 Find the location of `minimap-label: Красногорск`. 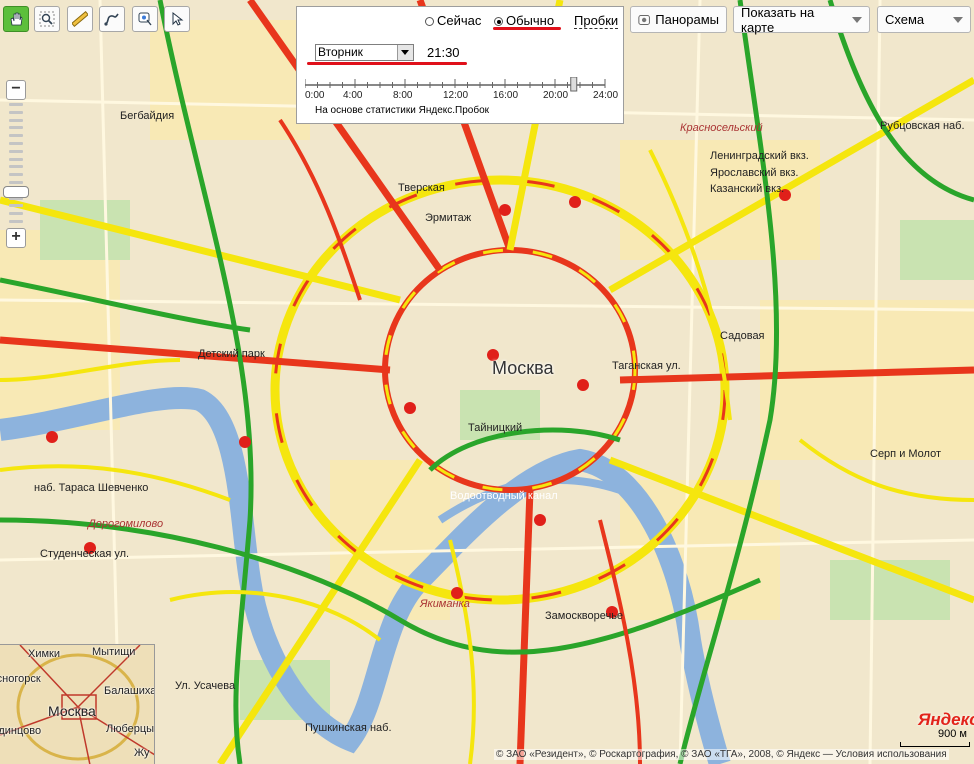

minimap-label: Красногорск is located at coordinates (20, 679).